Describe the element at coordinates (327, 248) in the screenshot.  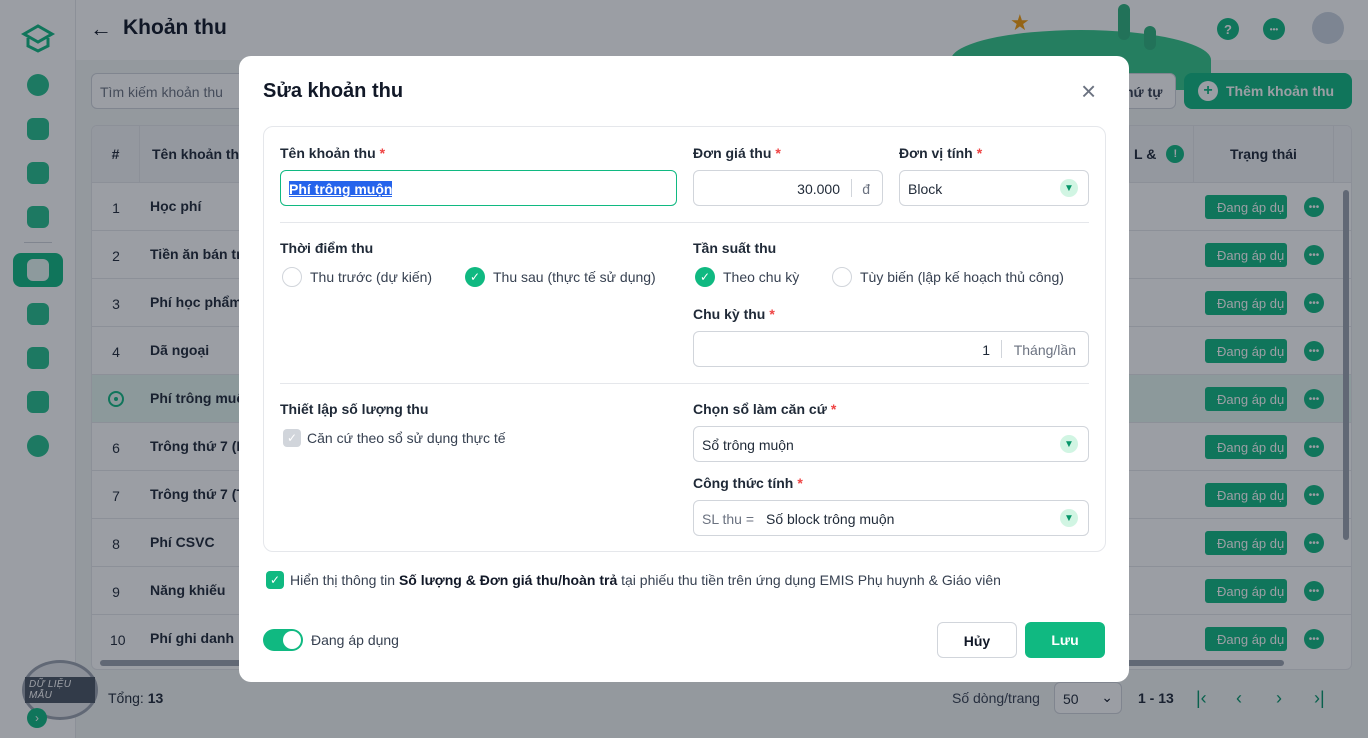
I see `timing-label: Thời điểm thu` at that location.